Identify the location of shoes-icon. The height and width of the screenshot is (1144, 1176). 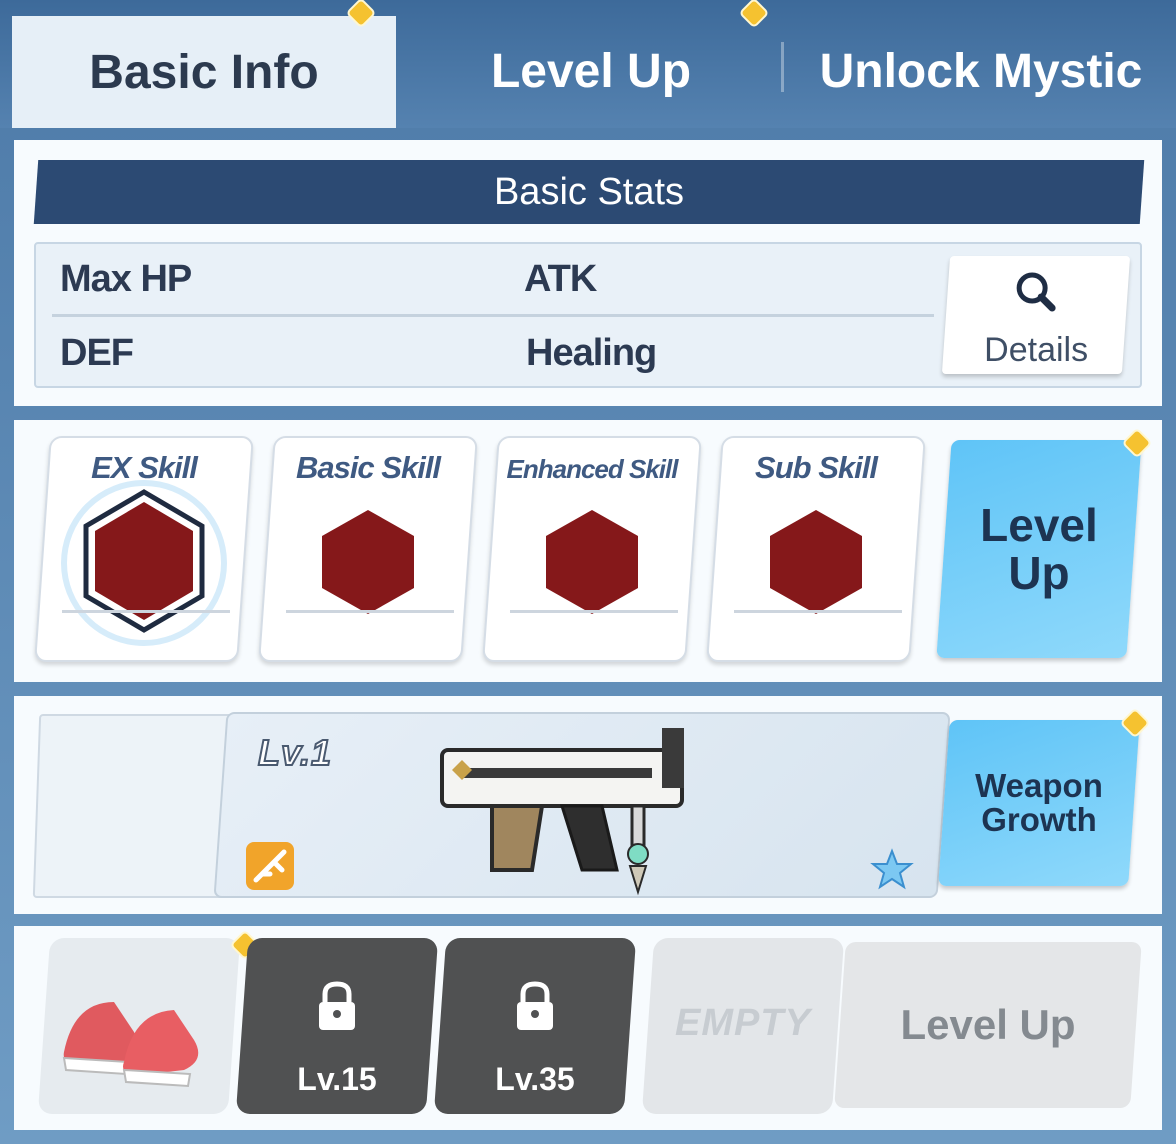
(130, 1045).